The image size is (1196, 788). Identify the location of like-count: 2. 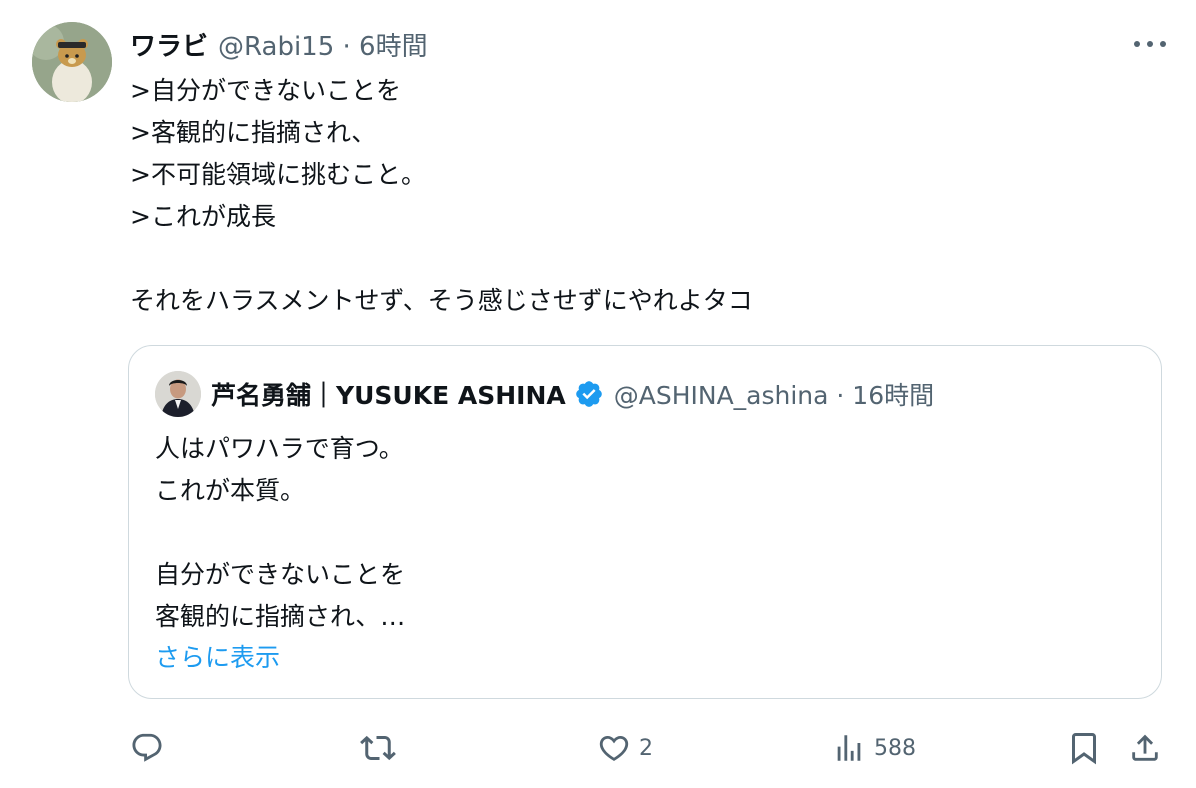
(646, 748).